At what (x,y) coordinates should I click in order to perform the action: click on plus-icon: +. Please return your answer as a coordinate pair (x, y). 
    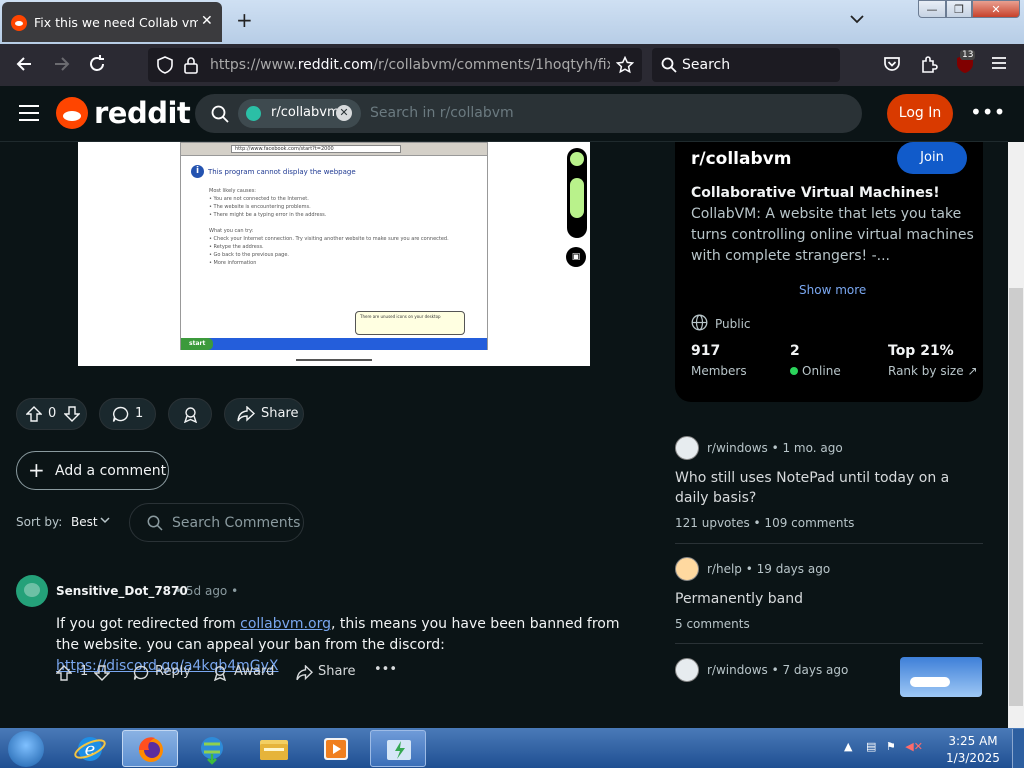
    Looking at the image, I should click on (36, 470).